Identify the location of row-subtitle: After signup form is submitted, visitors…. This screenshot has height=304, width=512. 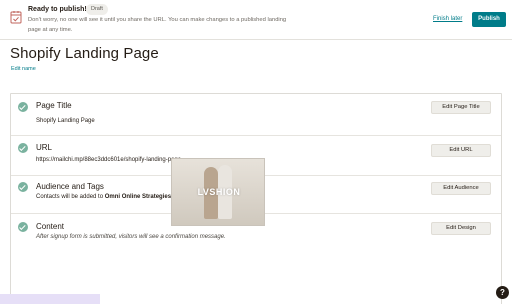
(131, 237).